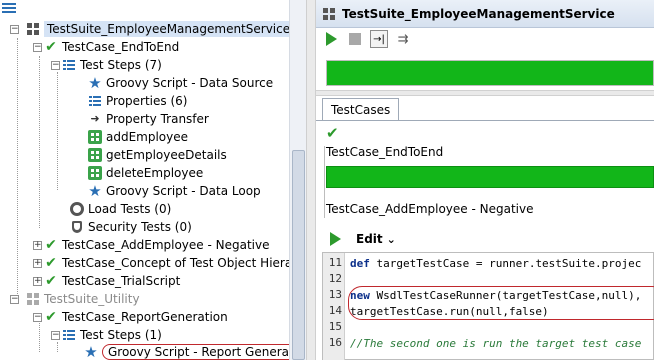 The image size is (654, 360). I want to click on tree-item-testcase: − ✔ TestCase_ReportGeneration, so click(130, 317).